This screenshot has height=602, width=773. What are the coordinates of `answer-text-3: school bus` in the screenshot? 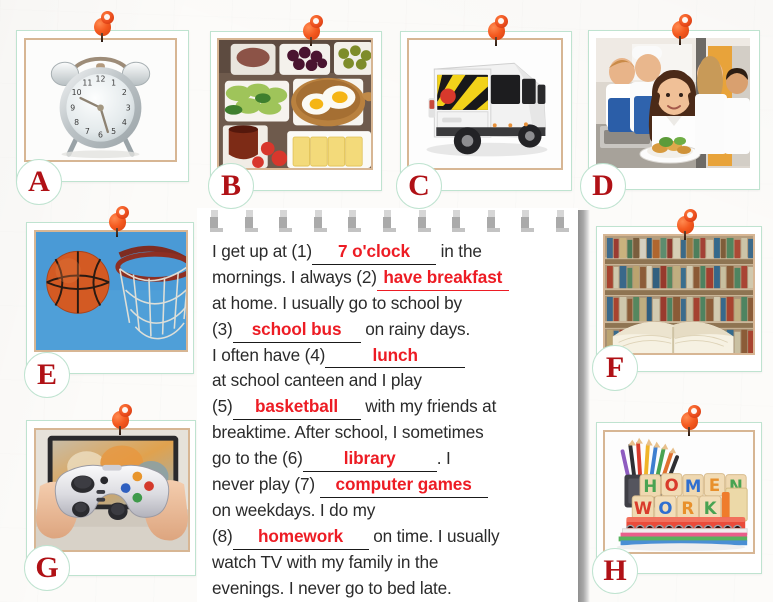 It's located at (296, 328).